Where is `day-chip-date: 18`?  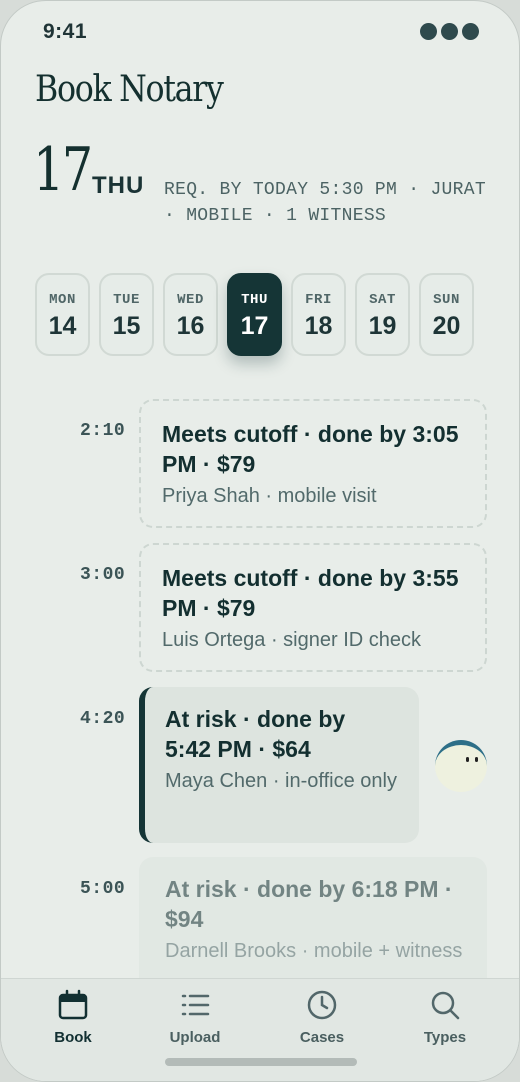
day-chip-date: 18 is located at coordinates (318, 326).